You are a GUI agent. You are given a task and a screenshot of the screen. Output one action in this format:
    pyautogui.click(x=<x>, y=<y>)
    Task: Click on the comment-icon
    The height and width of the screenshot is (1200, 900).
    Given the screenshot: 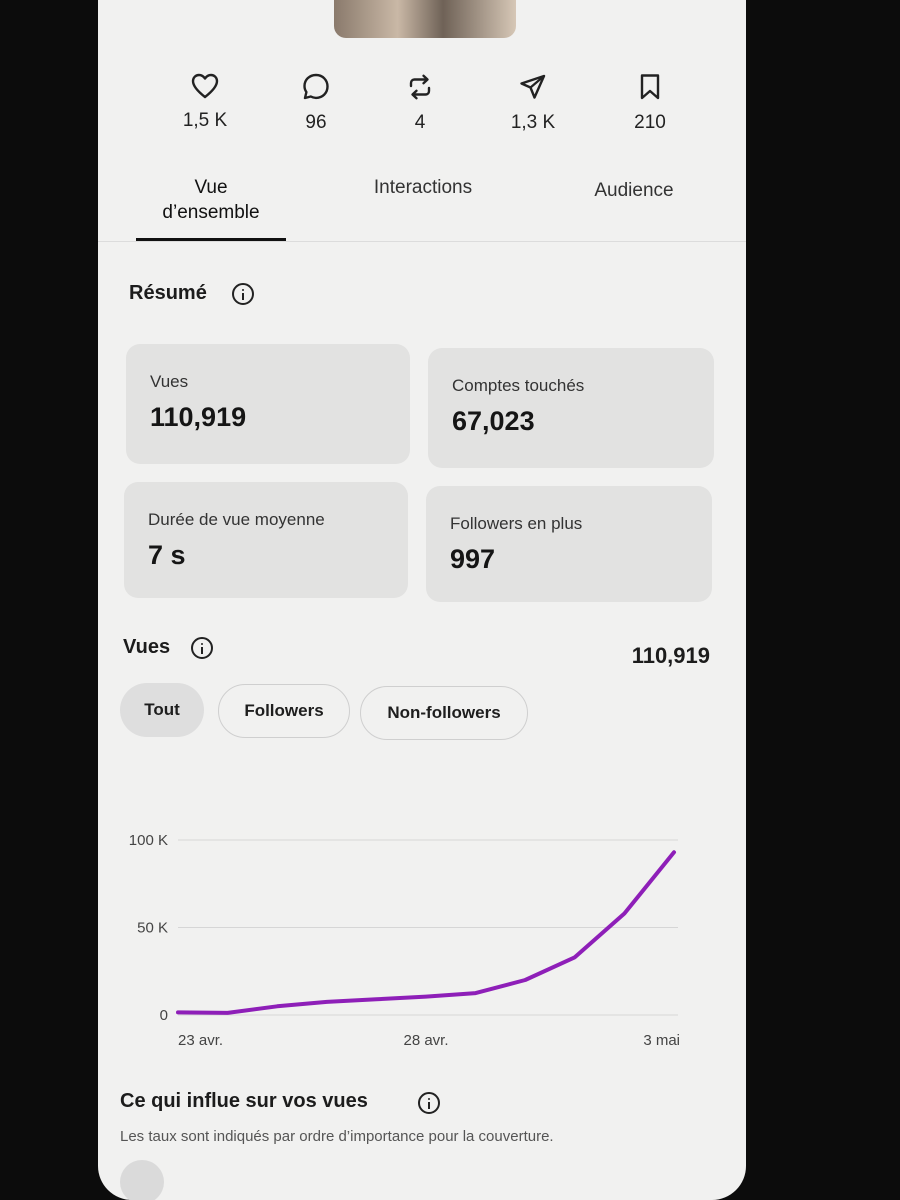 What is the action you would take?
    pyautogui.click(x=316, y=86)
    